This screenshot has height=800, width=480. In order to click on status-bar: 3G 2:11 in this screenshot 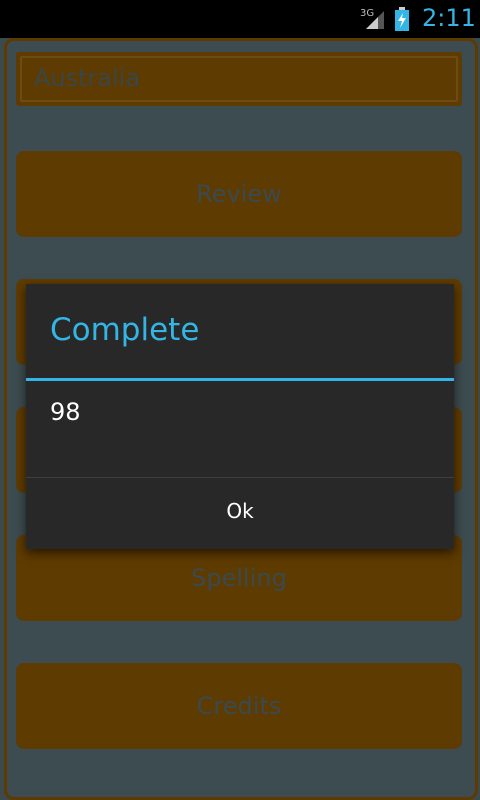, I will do `click(240, 19)`.